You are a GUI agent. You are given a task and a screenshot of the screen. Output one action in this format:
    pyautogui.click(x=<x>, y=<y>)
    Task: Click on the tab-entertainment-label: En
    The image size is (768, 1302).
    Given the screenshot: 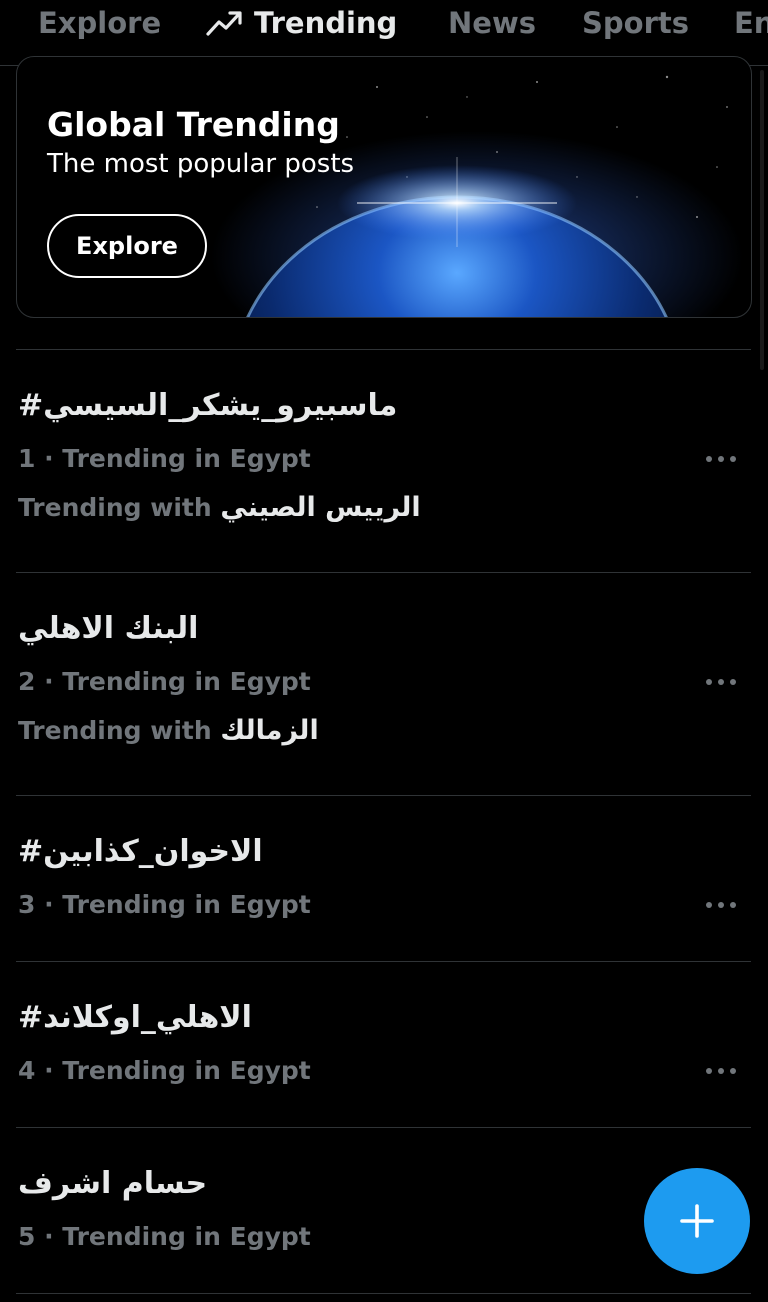 What is the action you would take?
    pyautogui.click(x=751, y=23)
    